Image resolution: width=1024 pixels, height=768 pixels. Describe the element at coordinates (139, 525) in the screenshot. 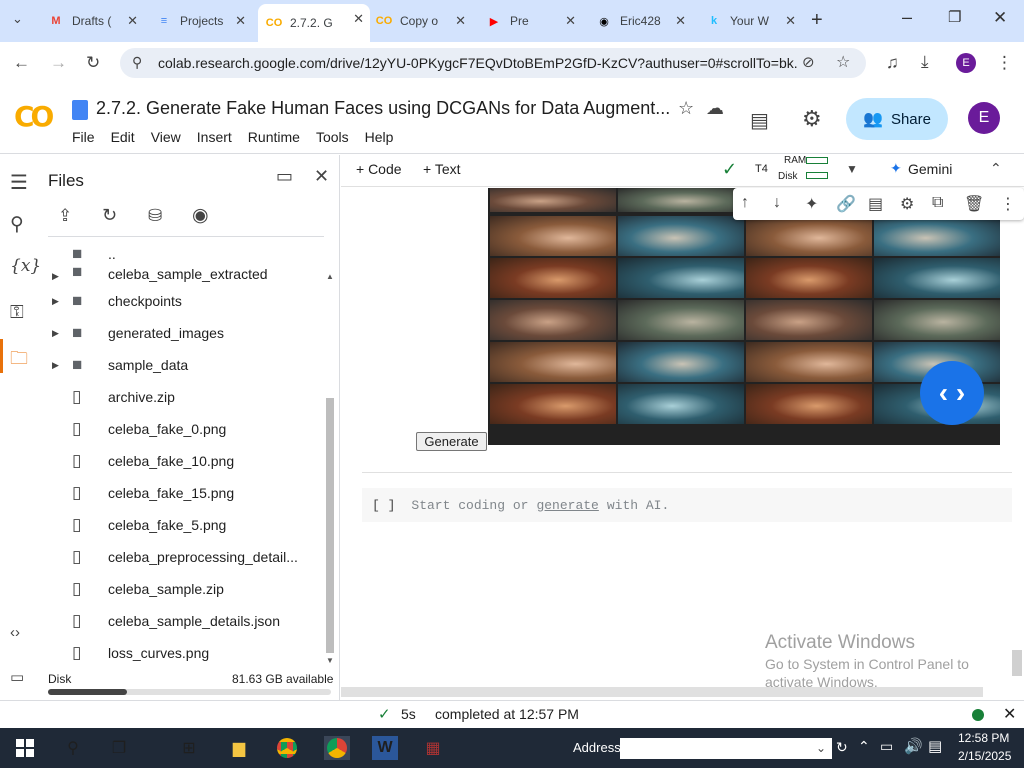

I see `file-item: ▯ celeba_fake_5.png` at that location.